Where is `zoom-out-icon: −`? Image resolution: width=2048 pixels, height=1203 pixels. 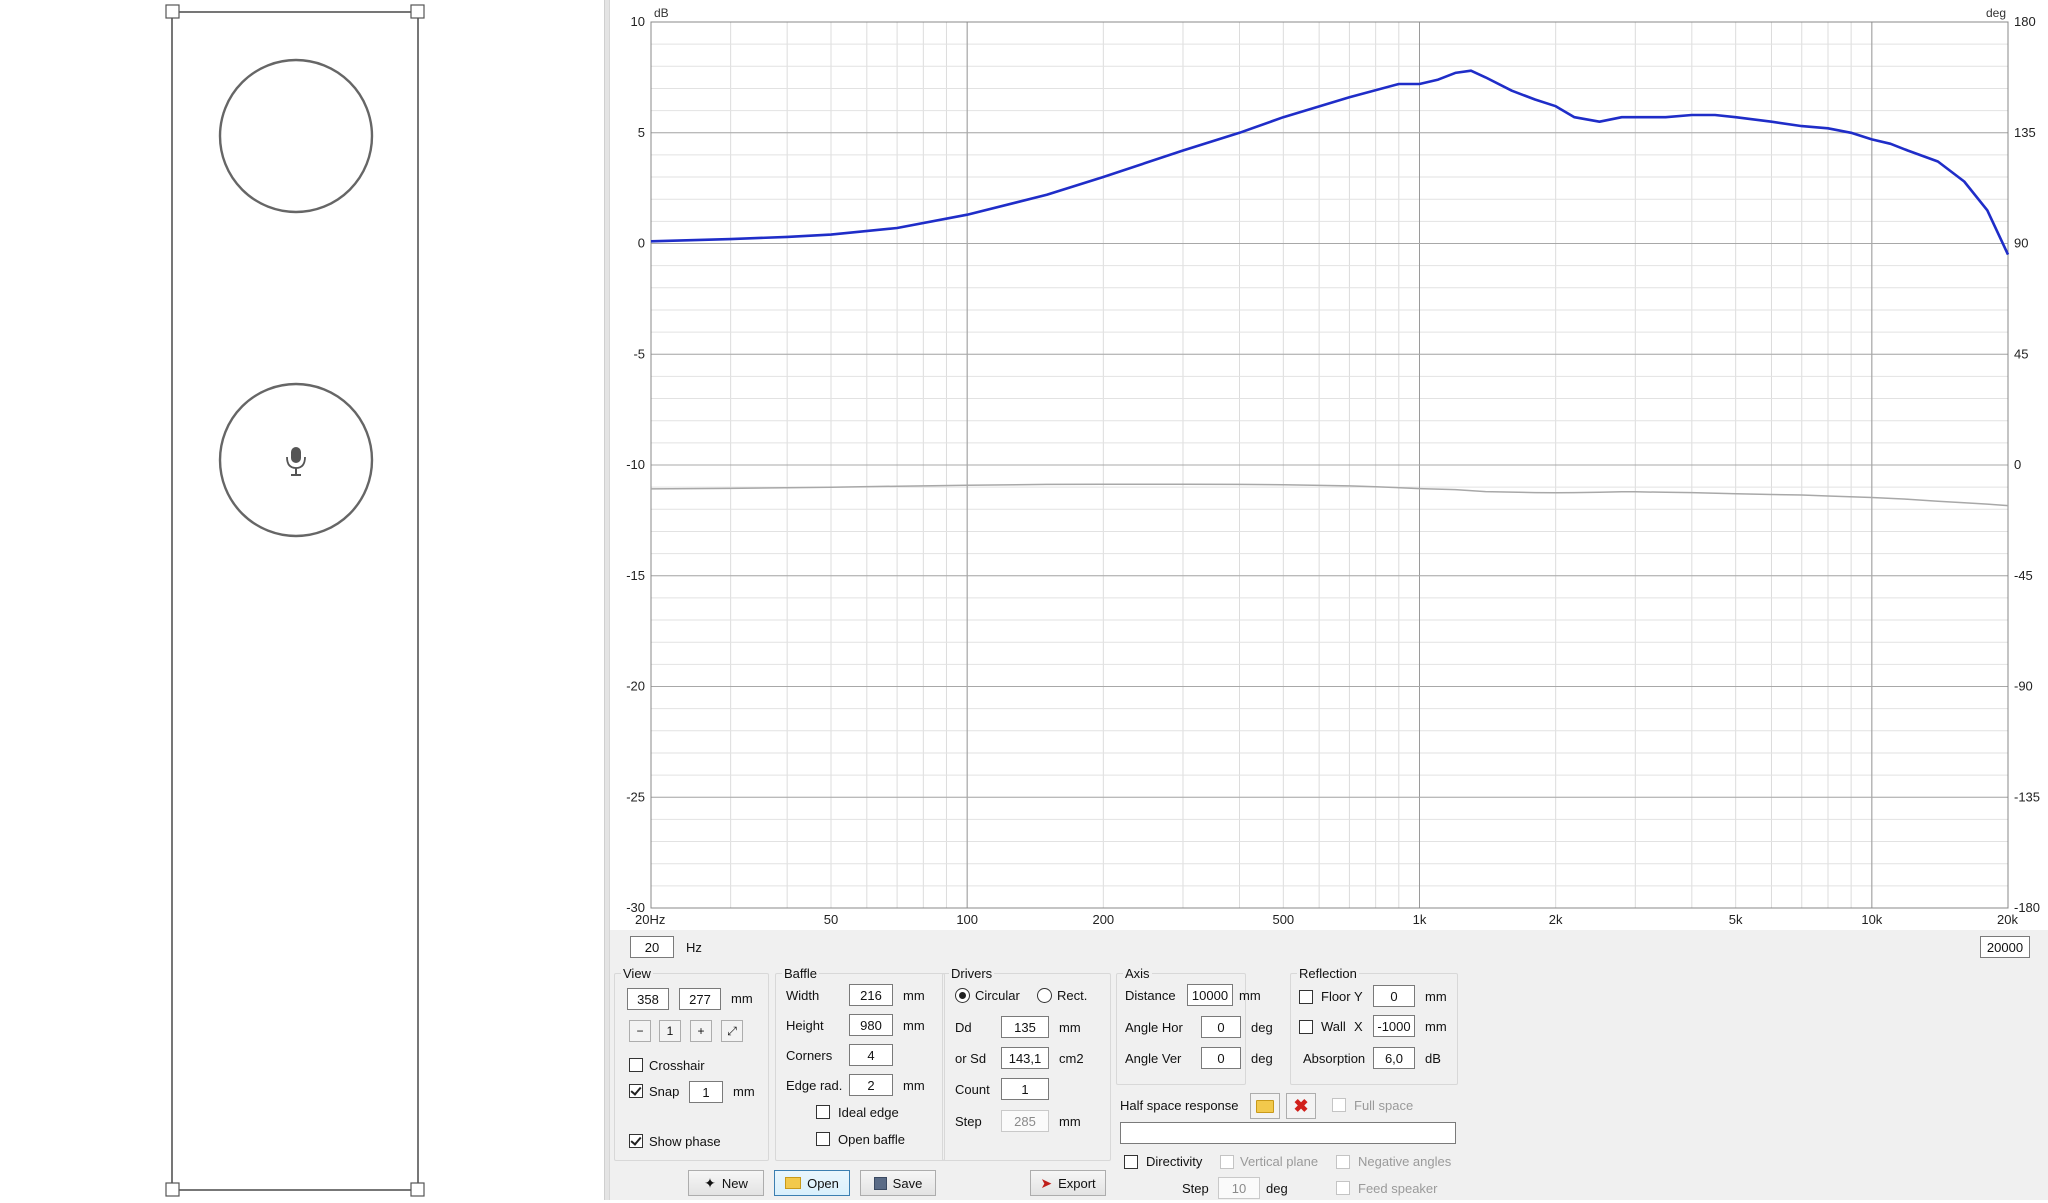
zoom-out-icon: − is located at coordinates (640, 1031).